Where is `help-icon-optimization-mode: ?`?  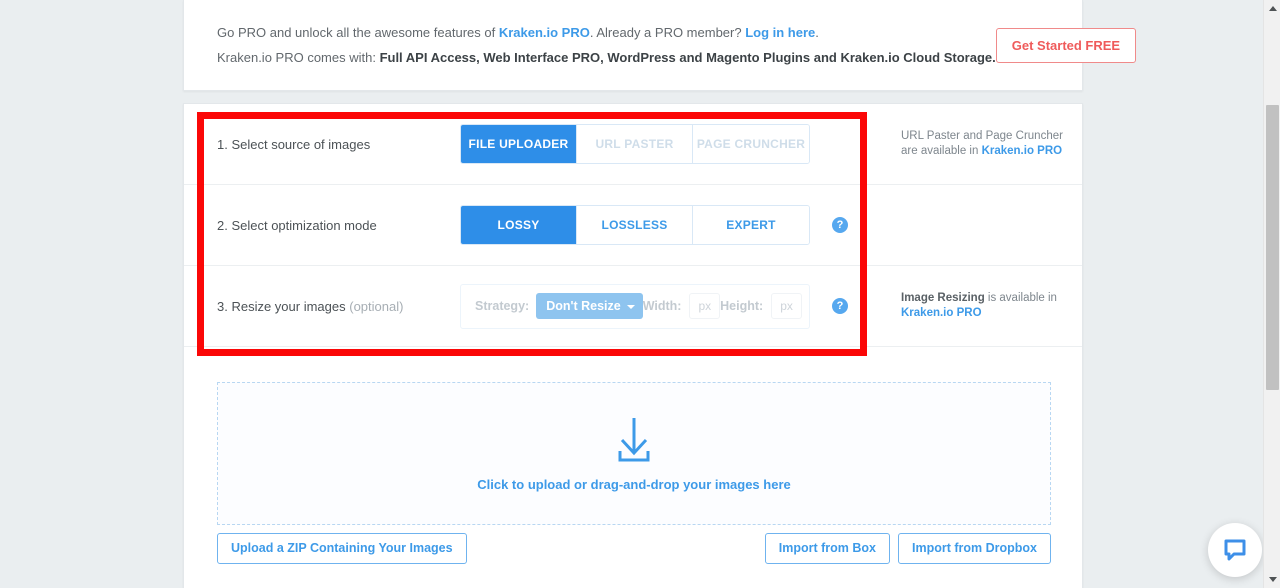
help-icon-optimization-mode: ? is located at coordinates (840, 225).